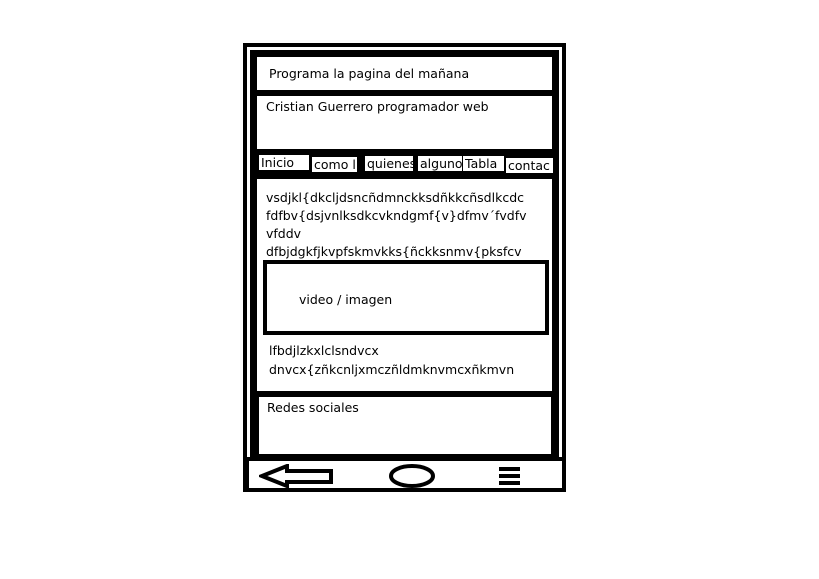  Describe the element at coordinates (406, 297) in the screenshot. I see `media-placeholder: video / imagen` at that location.